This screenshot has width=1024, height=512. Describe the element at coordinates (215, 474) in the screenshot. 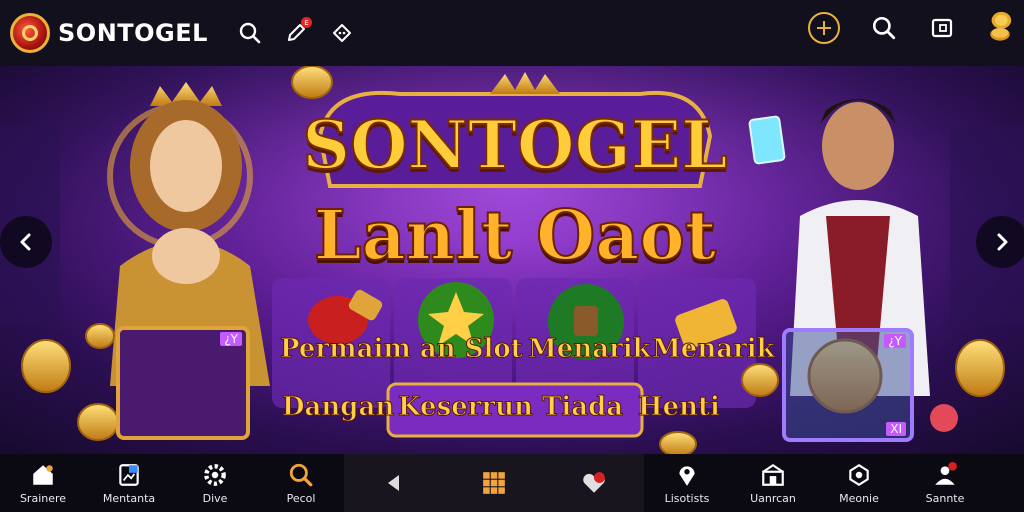

I see `gear-icon` at that location.